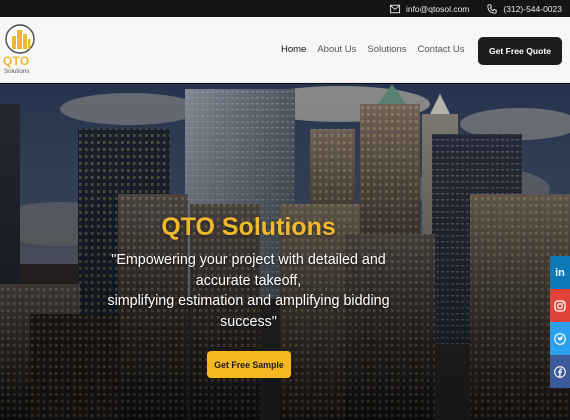  I want to click on nav-home: Home, so click(293, 49).